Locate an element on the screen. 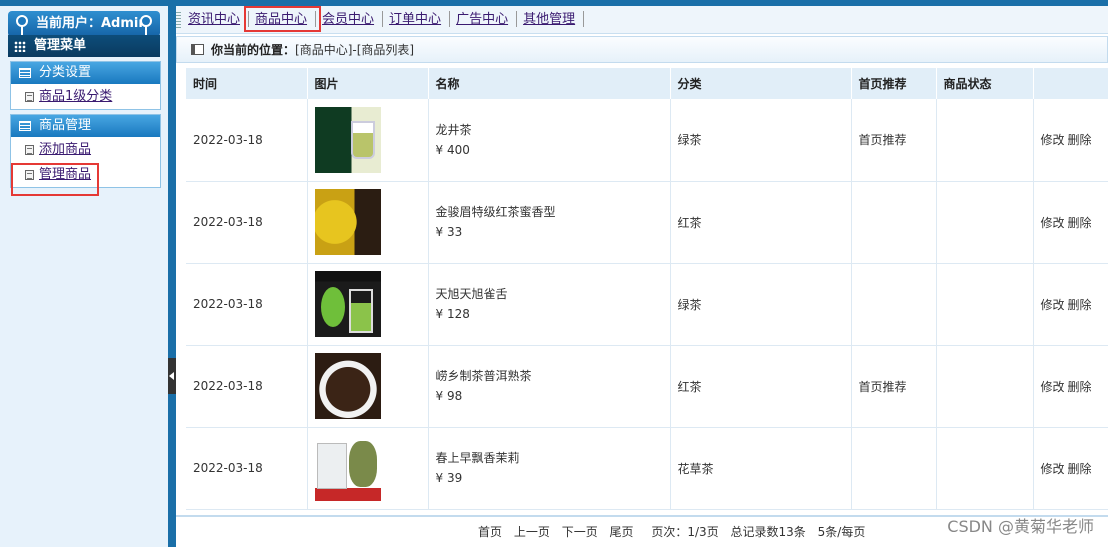 This screenshot has width=1108, height=547. category-cell: 绿茶 is located at coordinates (761, 140).